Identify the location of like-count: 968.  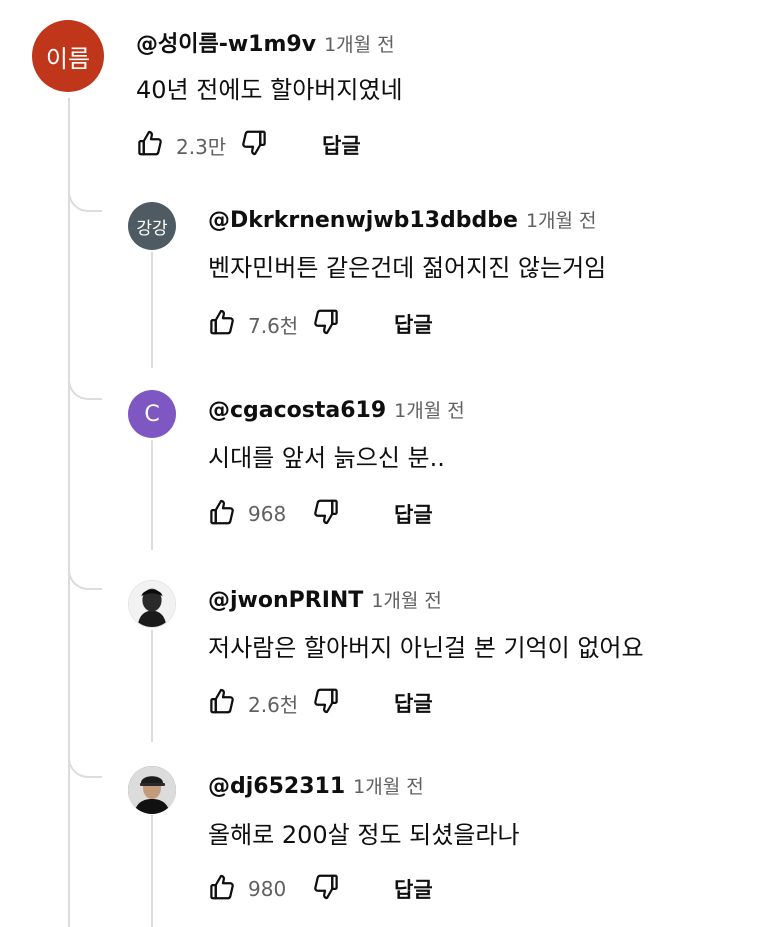
(267, 514).